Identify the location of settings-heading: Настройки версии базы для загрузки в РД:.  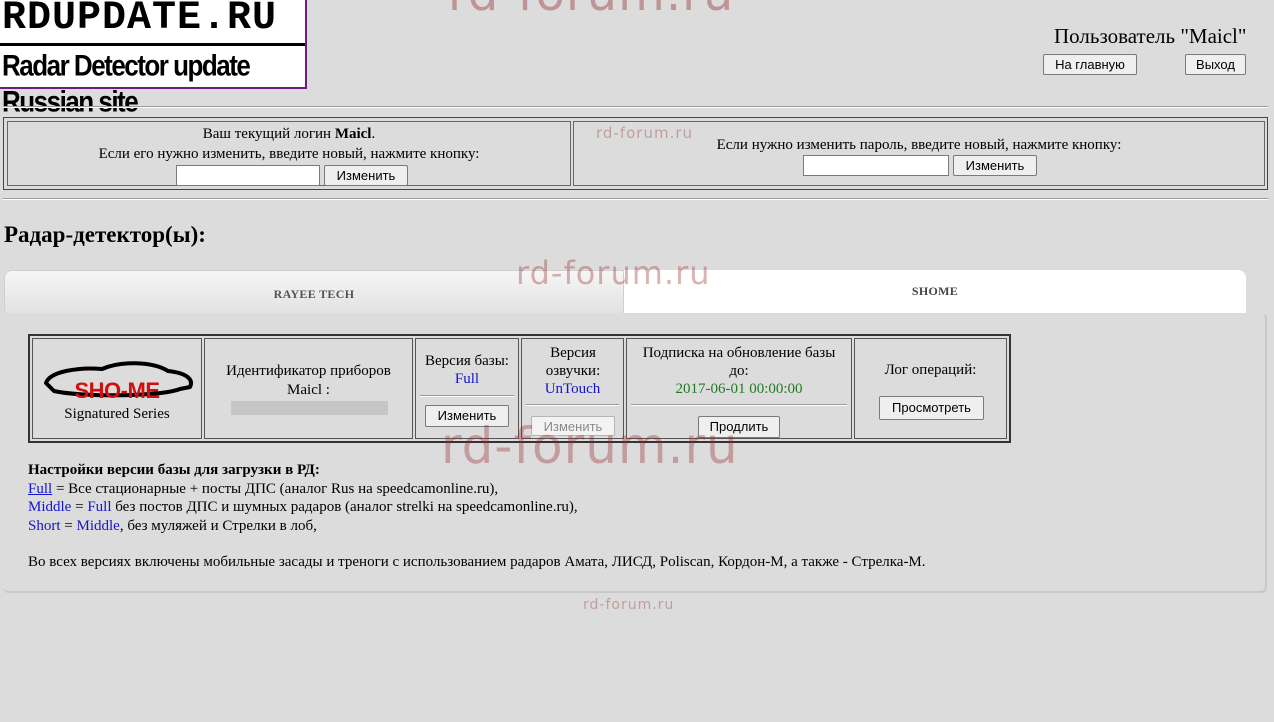
(174, 470).